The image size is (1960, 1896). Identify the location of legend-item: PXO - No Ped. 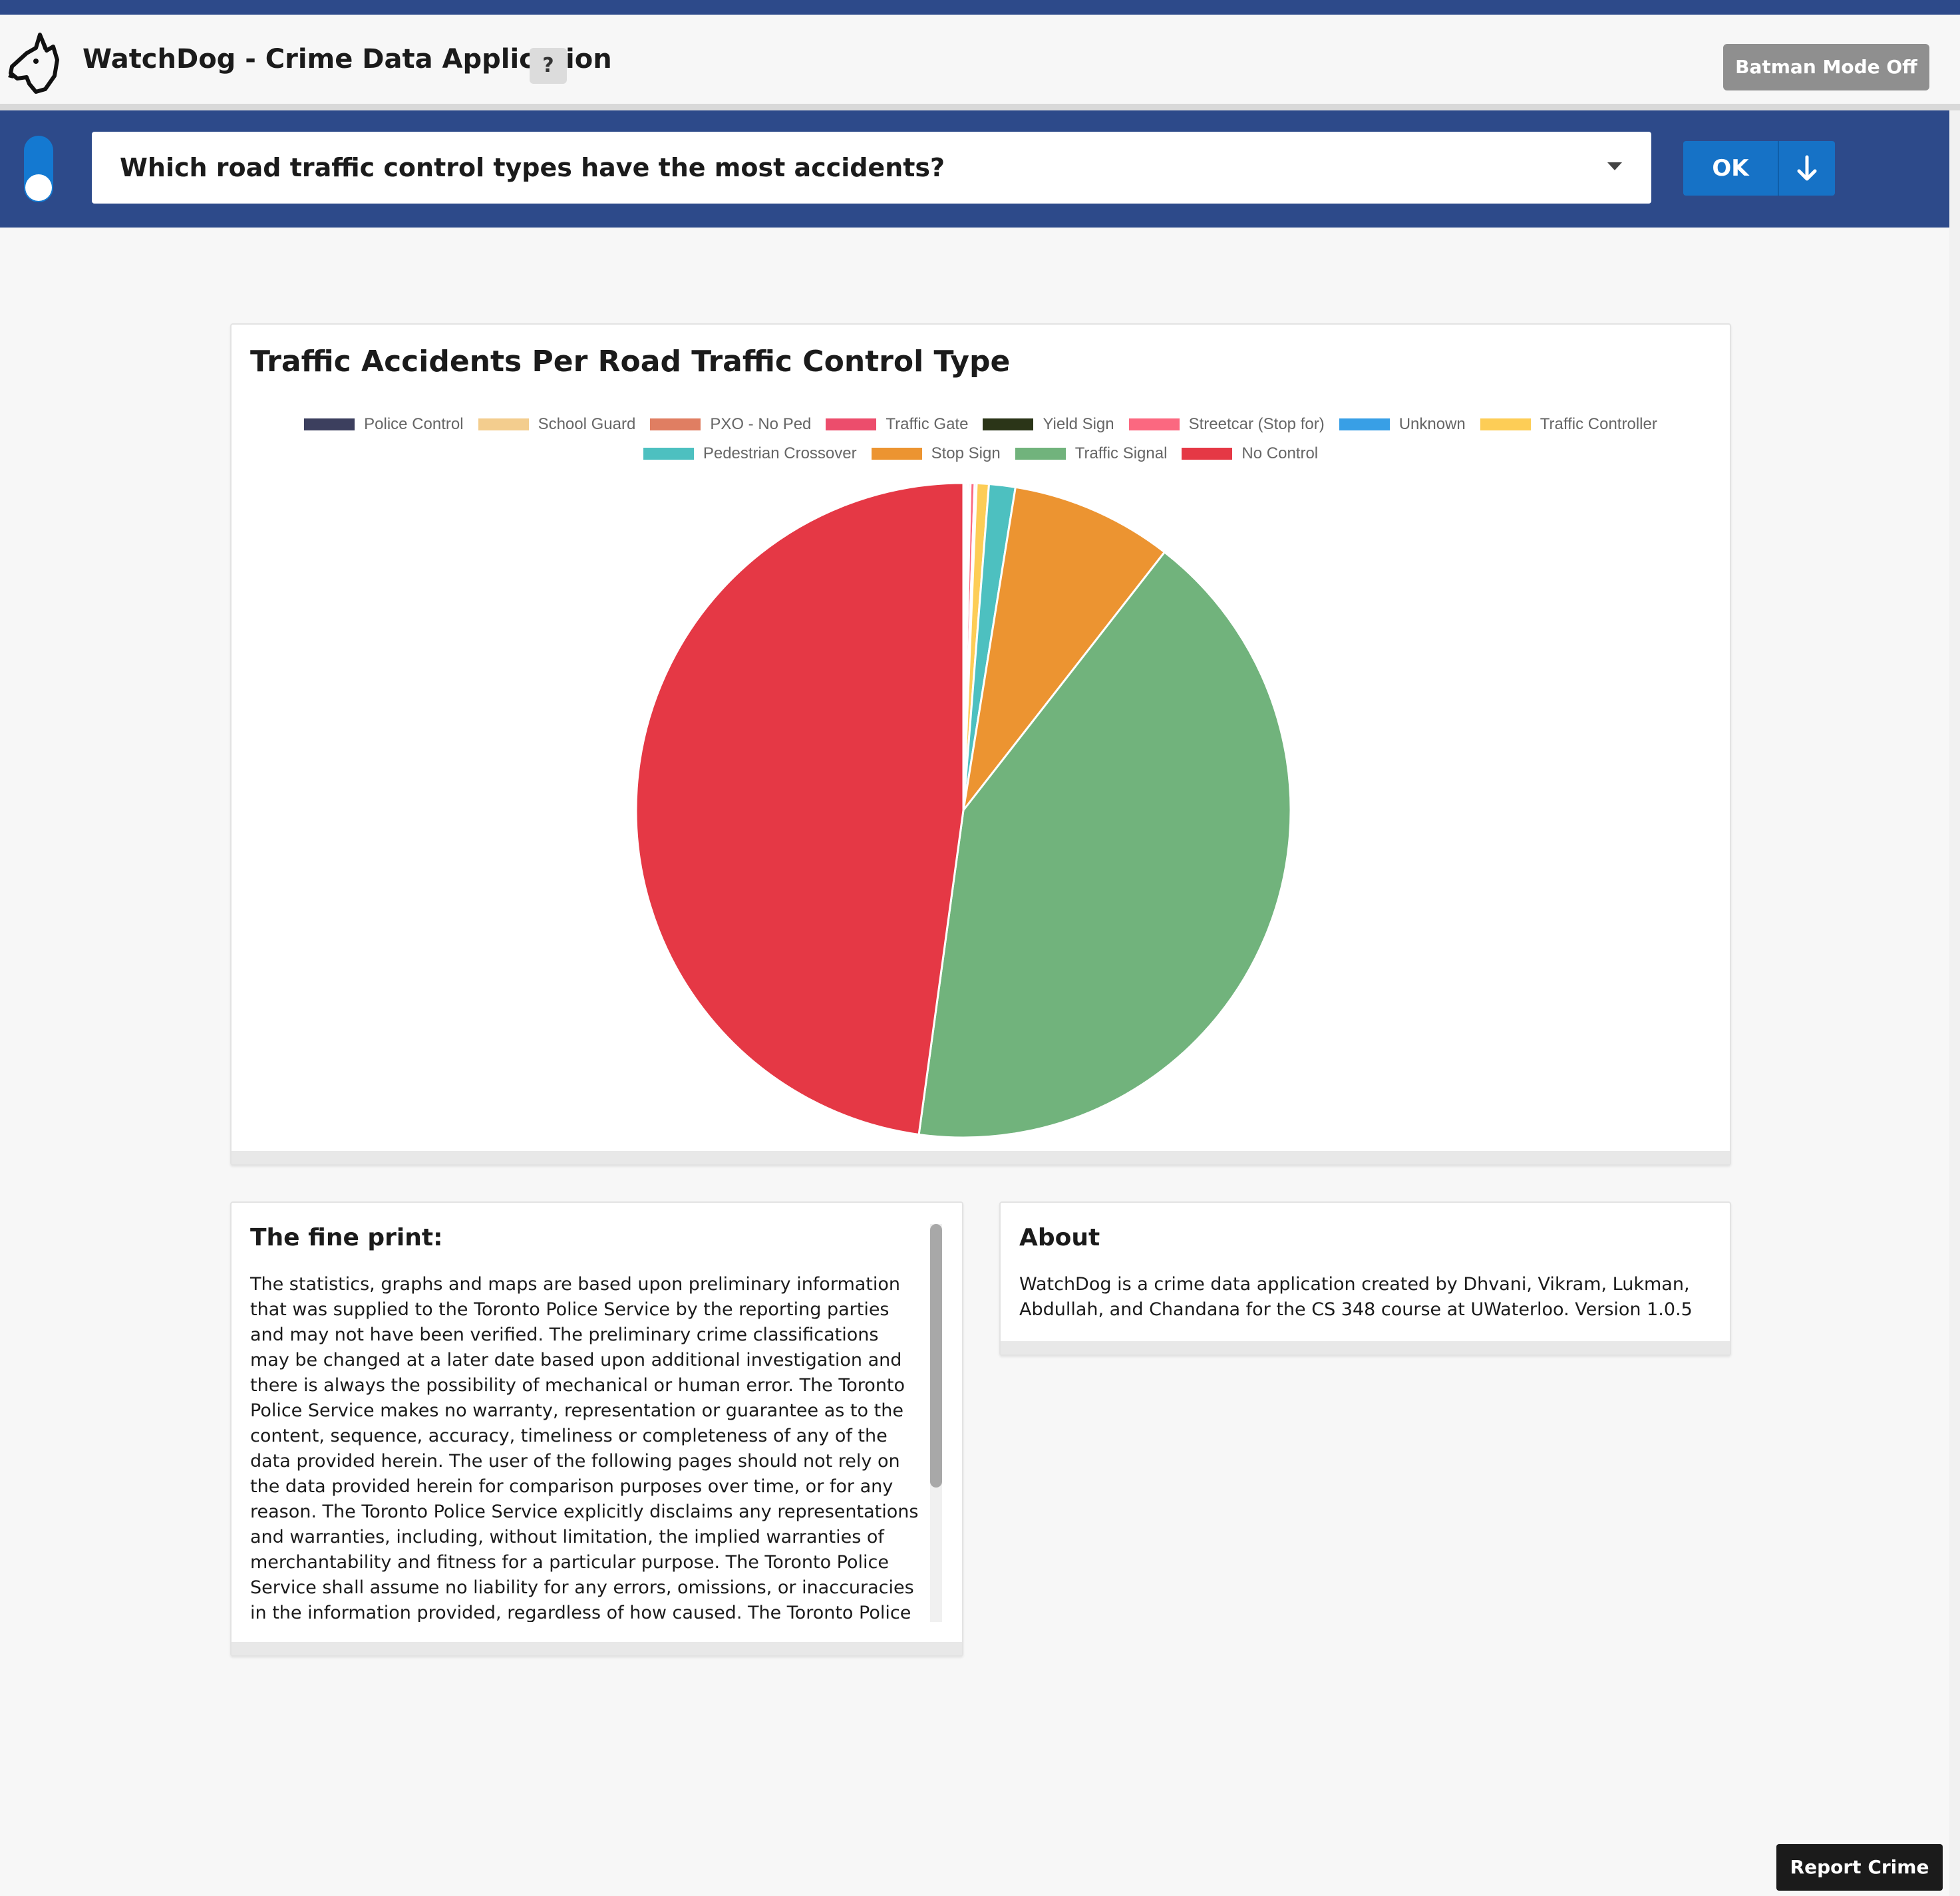
(730, 425).